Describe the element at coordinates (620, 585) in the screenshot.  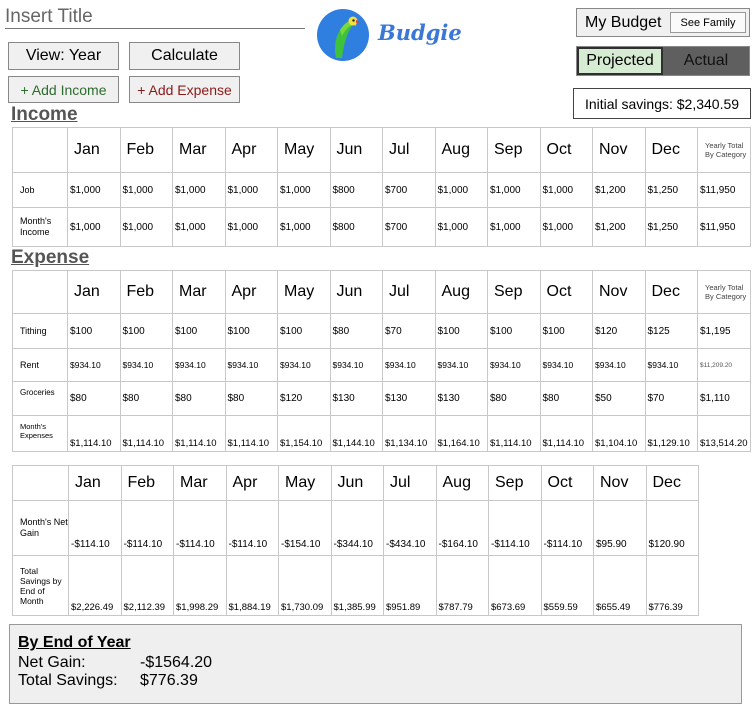
I see `value-cell: $655.49` at that location.